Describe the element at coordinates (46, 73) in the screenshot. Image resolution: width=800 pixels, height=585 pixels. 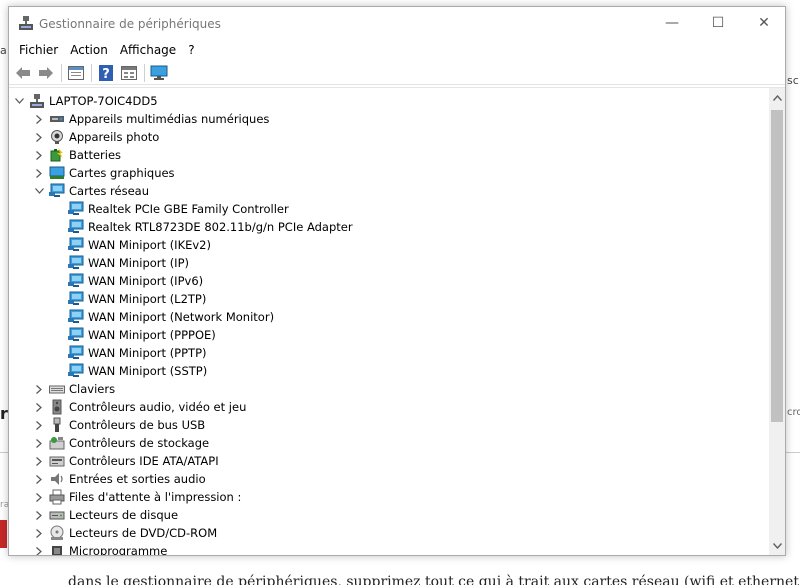
I see `forward-button` at that location.